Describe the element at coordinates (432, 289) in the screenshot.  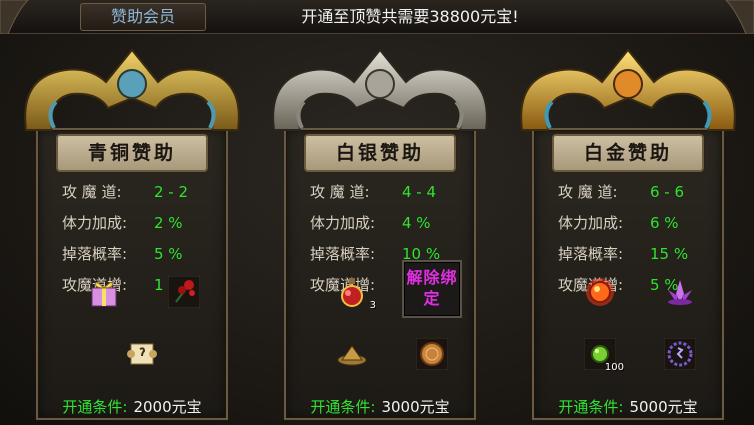
I see `unbind-button: 解除绑定` at that location.